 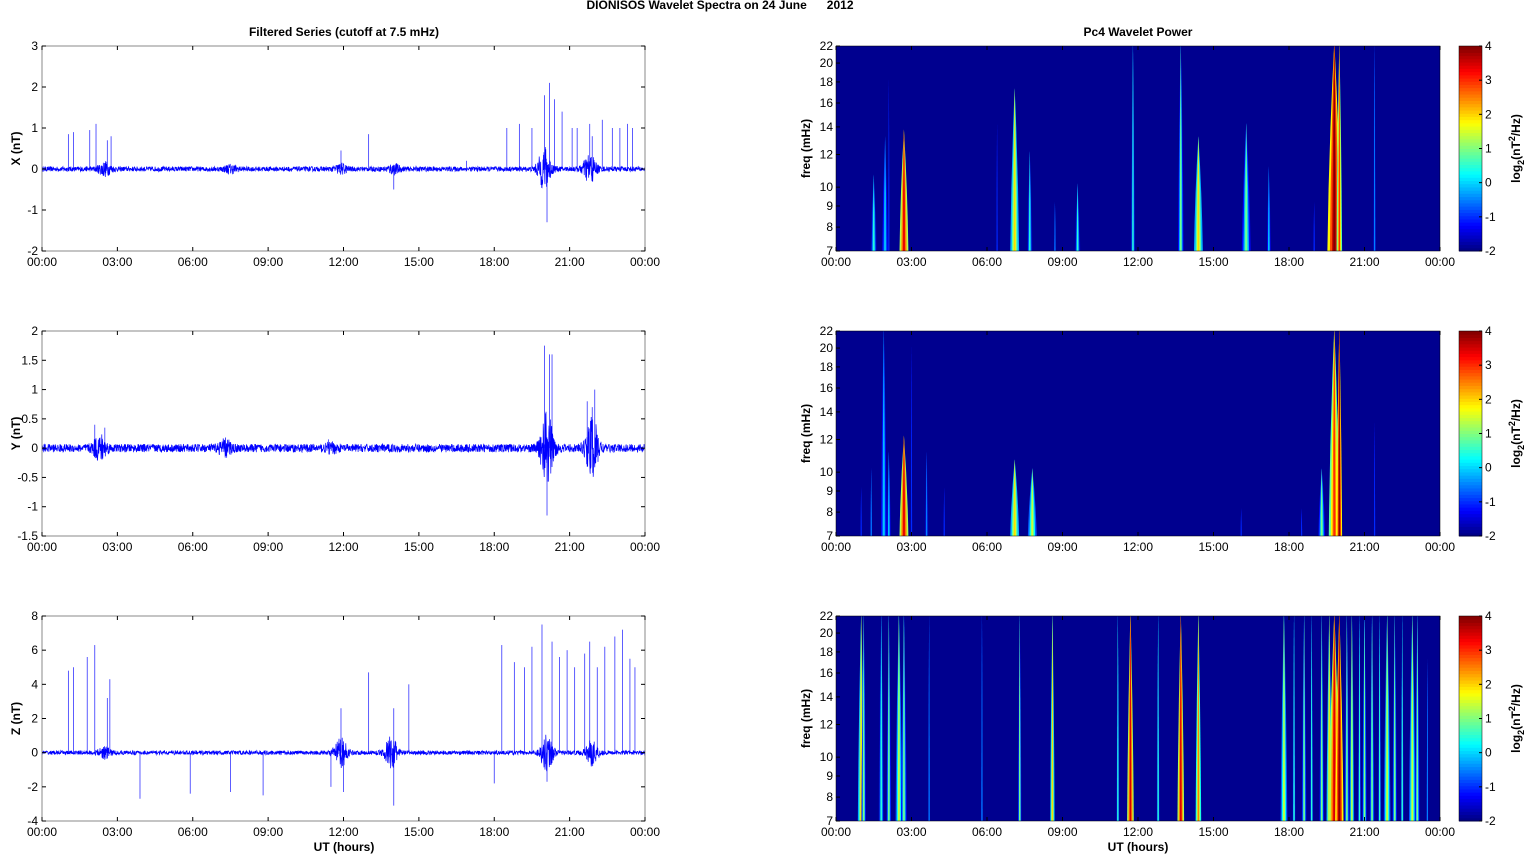 What do you see at coordinates (1062, 547) in the screenshot?
I see `x-tick-label: 09:00` at bounding box center [1062, 547].